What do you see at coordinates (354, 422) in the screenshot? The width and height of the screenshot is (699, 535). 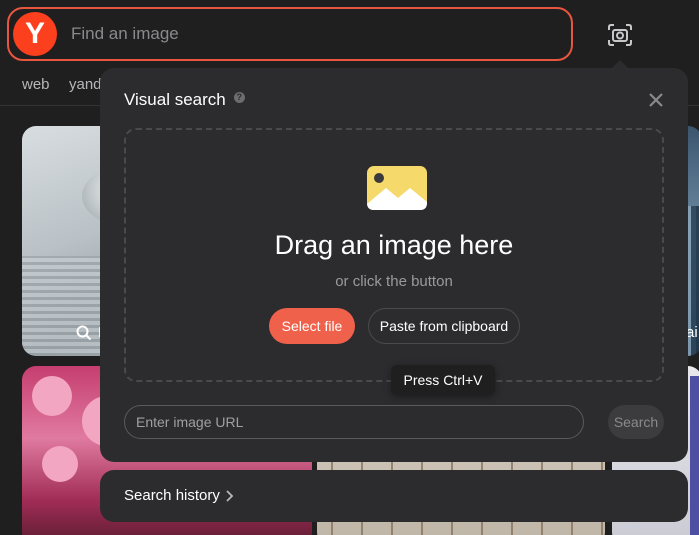 I see `image-url-input` at bounding box center [354, 422].